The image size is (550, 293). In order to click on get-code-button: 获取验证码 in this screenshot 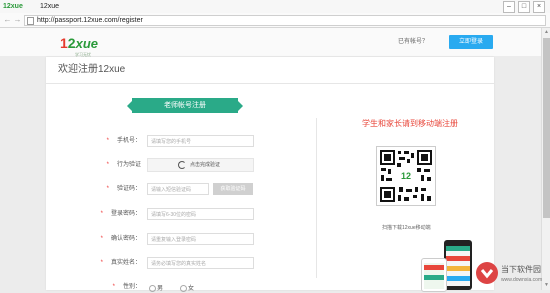, I will do `click(233, 189)`.